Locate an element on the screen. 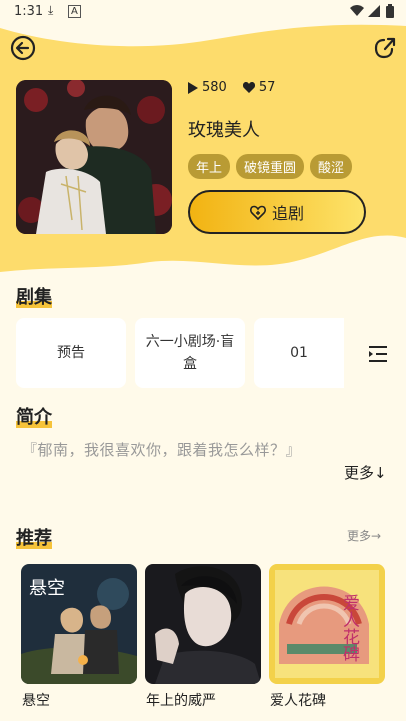 The image size is (406, 721). like-count: 57 is located at coordinates (259, 87).